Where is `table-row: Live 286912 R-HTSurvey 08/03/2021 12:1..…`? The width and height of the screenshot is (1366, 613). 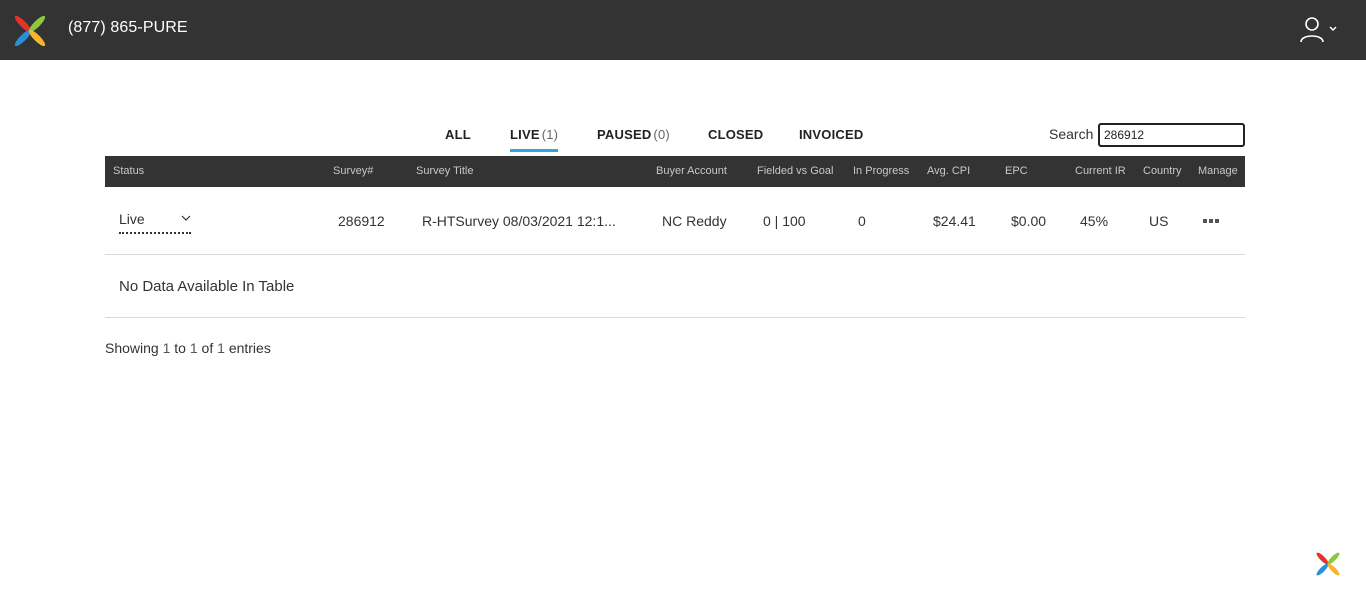
table-row: Live 286912 R-HTSurvey 08/03/2021 12:1..… is located at coordinates (675, 221).